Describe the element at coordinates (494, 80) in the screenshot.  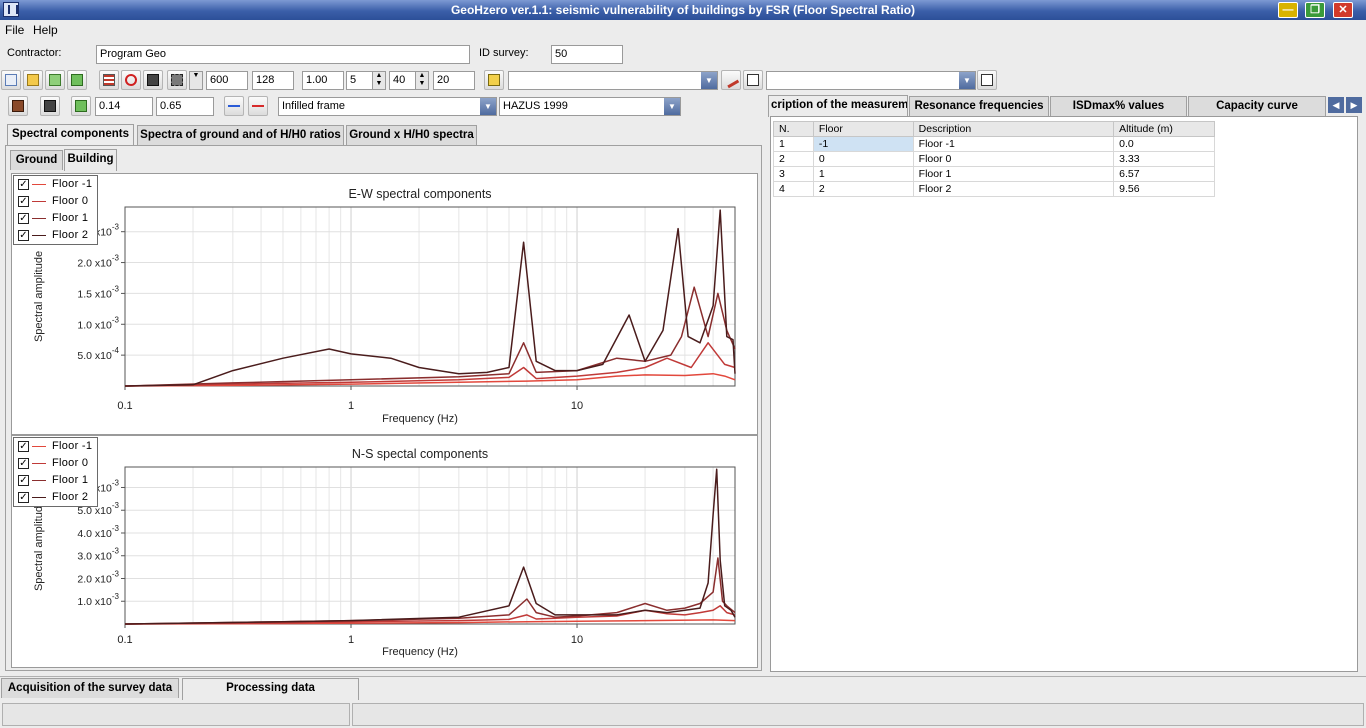
I see `load-icon` at that location.